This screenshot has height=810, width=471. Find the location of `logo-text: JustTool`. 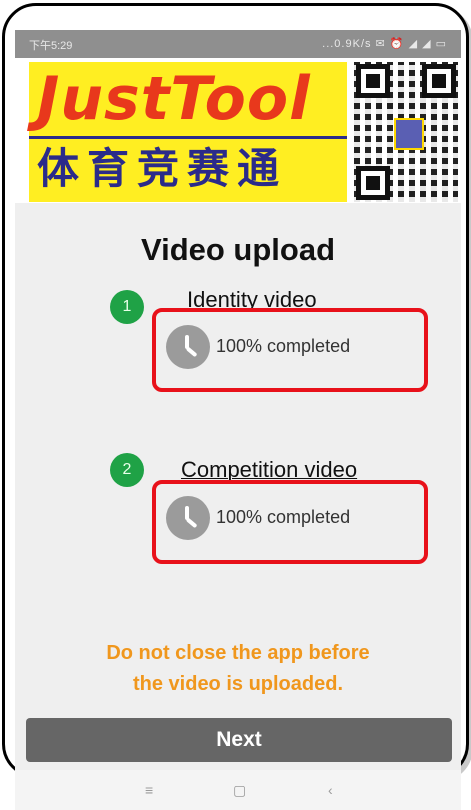

logo-text: JustTool is located at coordinates (174, 99).